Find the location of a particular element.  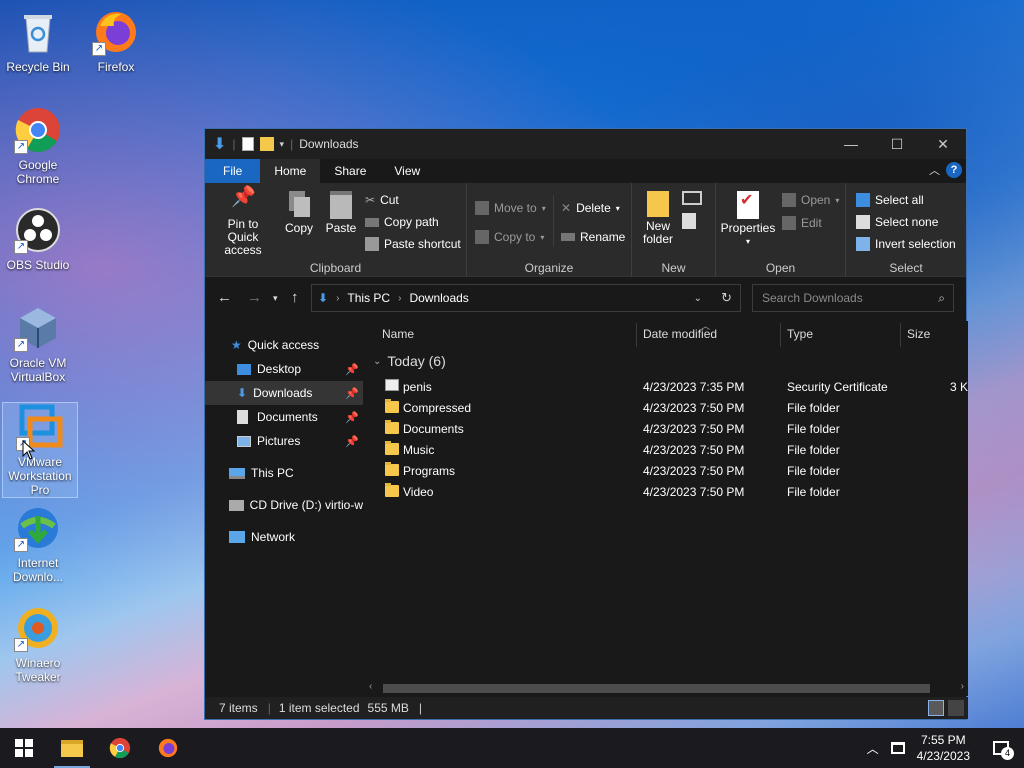

desktop-icon-virtualbox: ↗ Oracle VM VirtualBox is located at coordinates (38, 344).